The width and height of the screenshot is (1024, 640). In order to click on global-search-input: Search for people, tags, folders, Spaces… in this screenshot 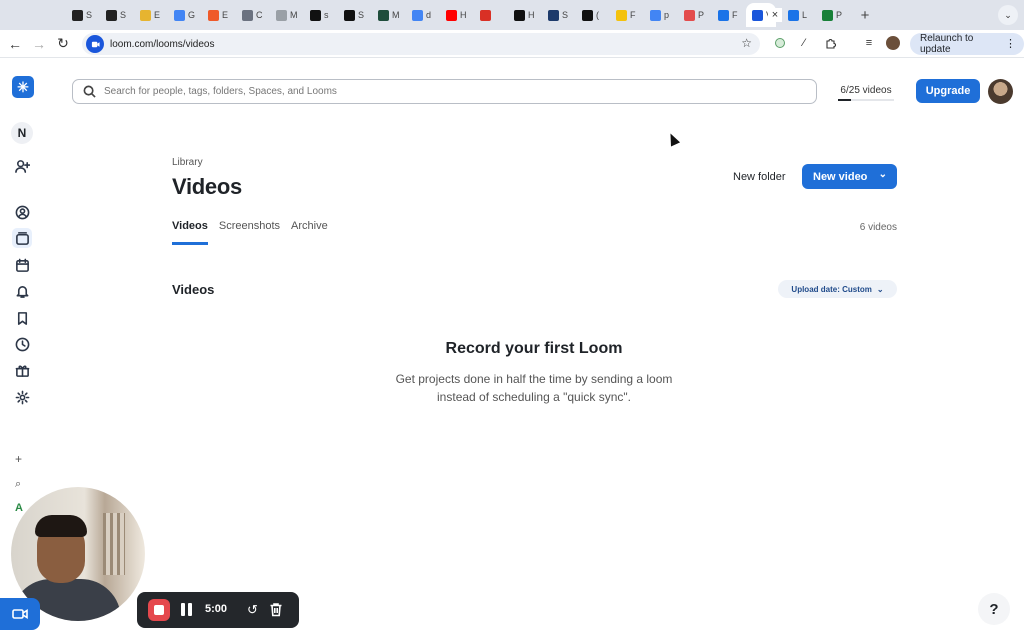, I will do `click(444, 91)`.